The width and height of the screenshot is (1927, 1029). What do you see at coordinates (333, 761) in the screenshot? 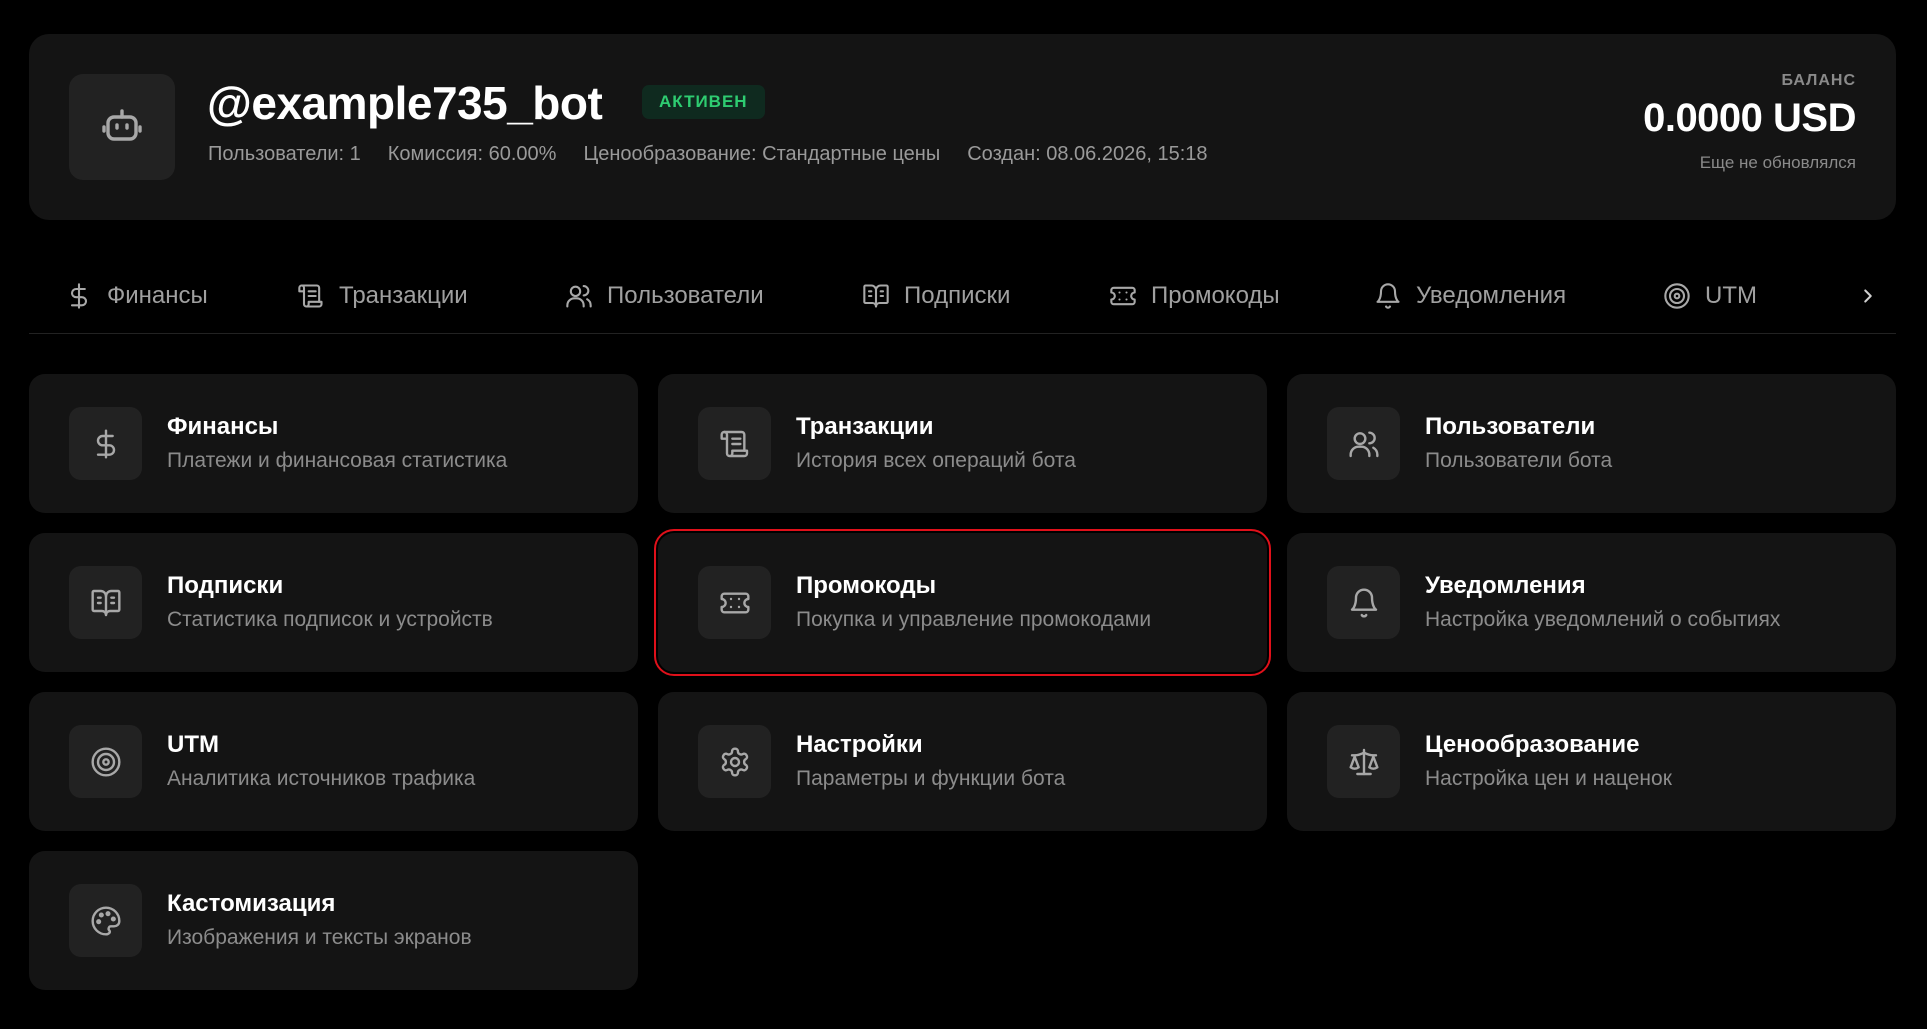
I see `card-utm: UTM Аналитика источников трафика` at bounding box center [333, 761].